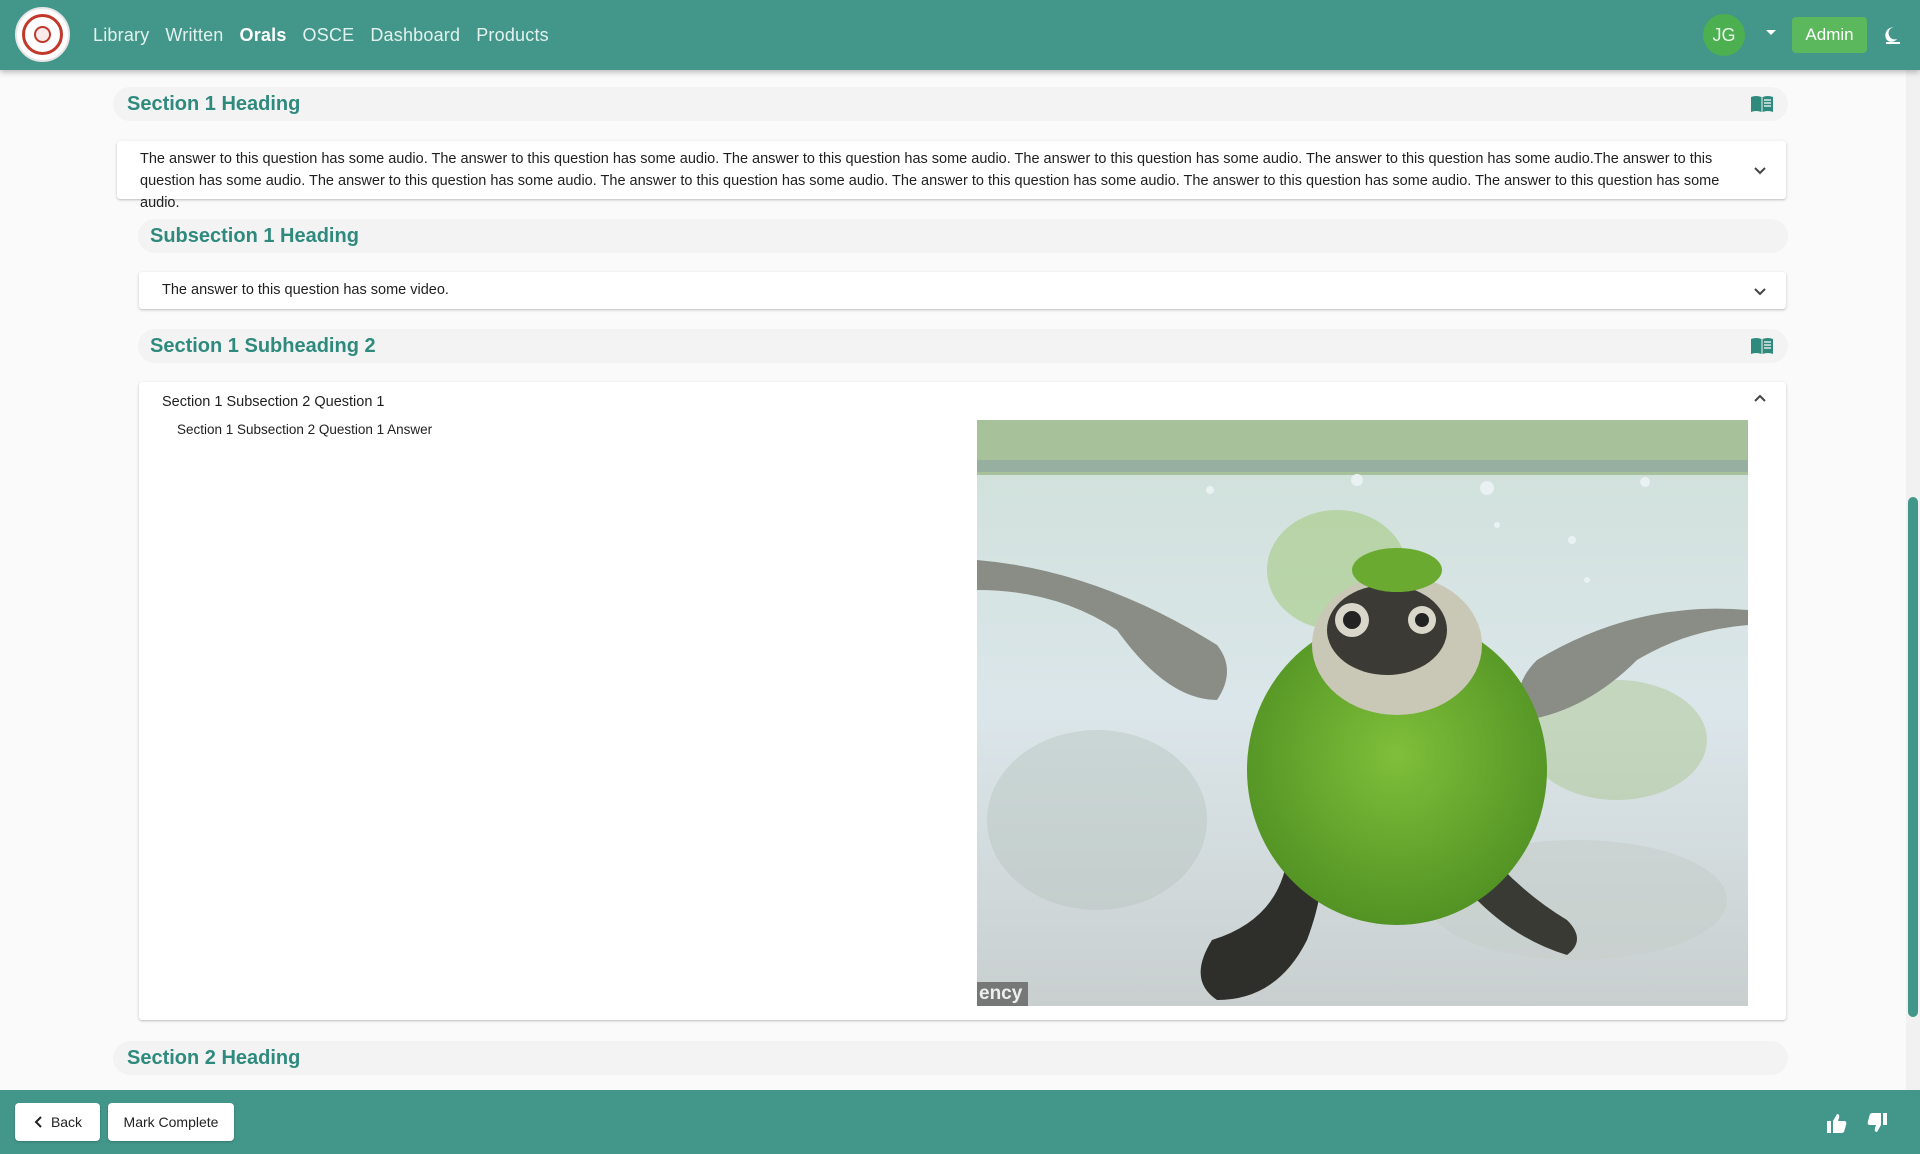 Image resolution: width=1920 pixels, height=1154 pixels. Describe the element at coordinates (512, 35) in the screenshot. I see `nav-products: Products` at that location.